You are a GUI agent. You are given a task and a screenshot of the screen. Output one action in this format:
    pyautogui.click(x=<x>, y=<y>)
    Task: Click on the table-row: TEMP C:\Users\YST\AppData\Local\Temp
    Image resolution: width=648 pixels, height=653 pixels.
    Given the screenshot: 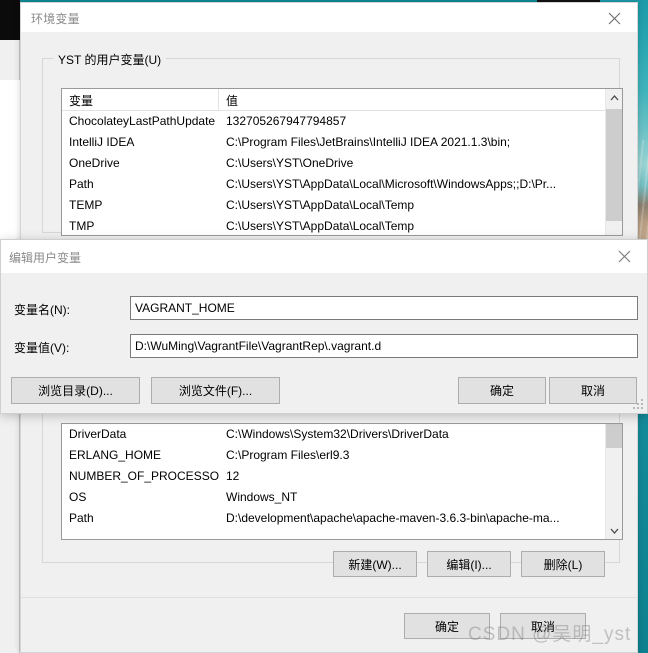 What is the action you would take?
    pyautogui.click(x=342, y=205)
    